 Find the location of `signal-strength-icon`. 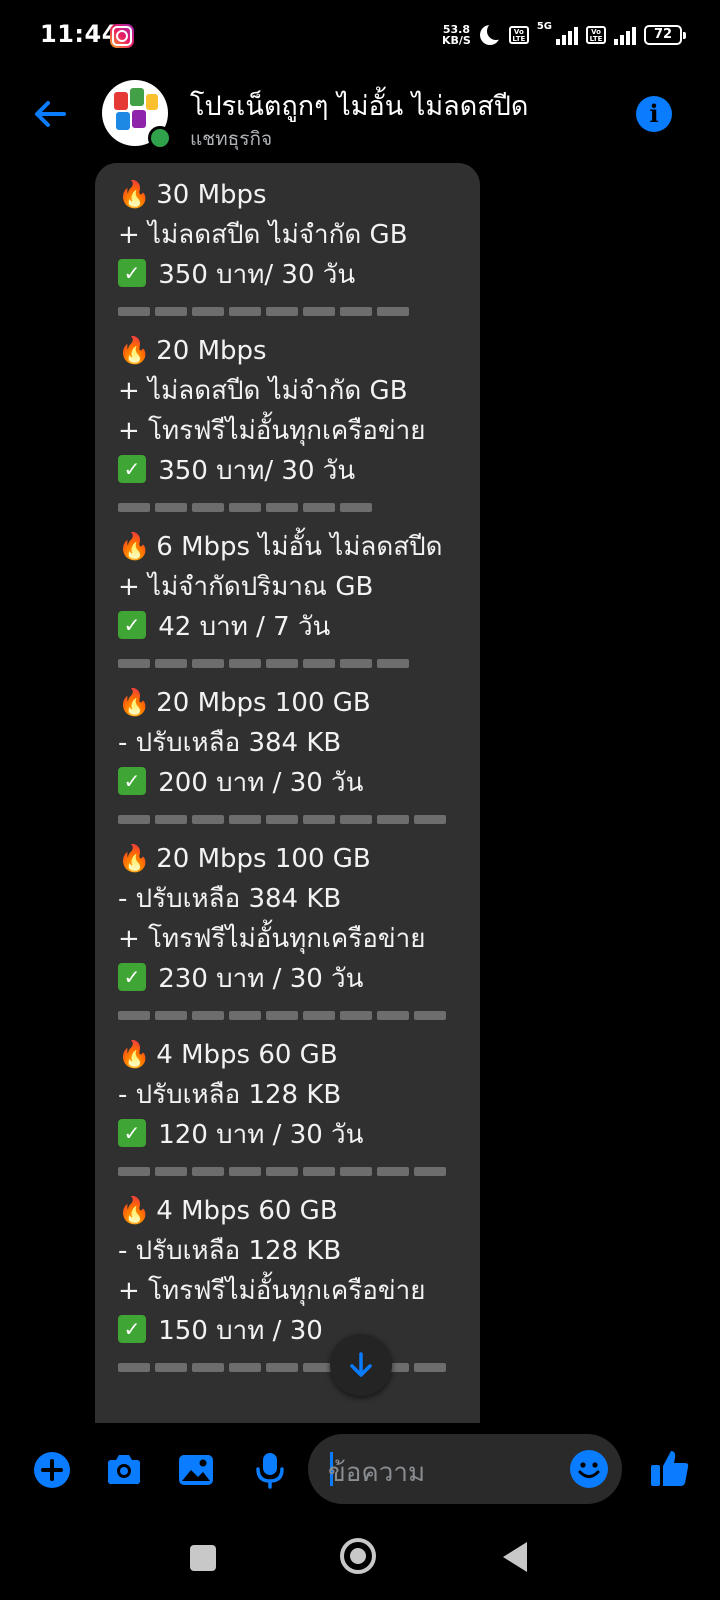

signal-strength-icon is located at coordinates (567, 35).